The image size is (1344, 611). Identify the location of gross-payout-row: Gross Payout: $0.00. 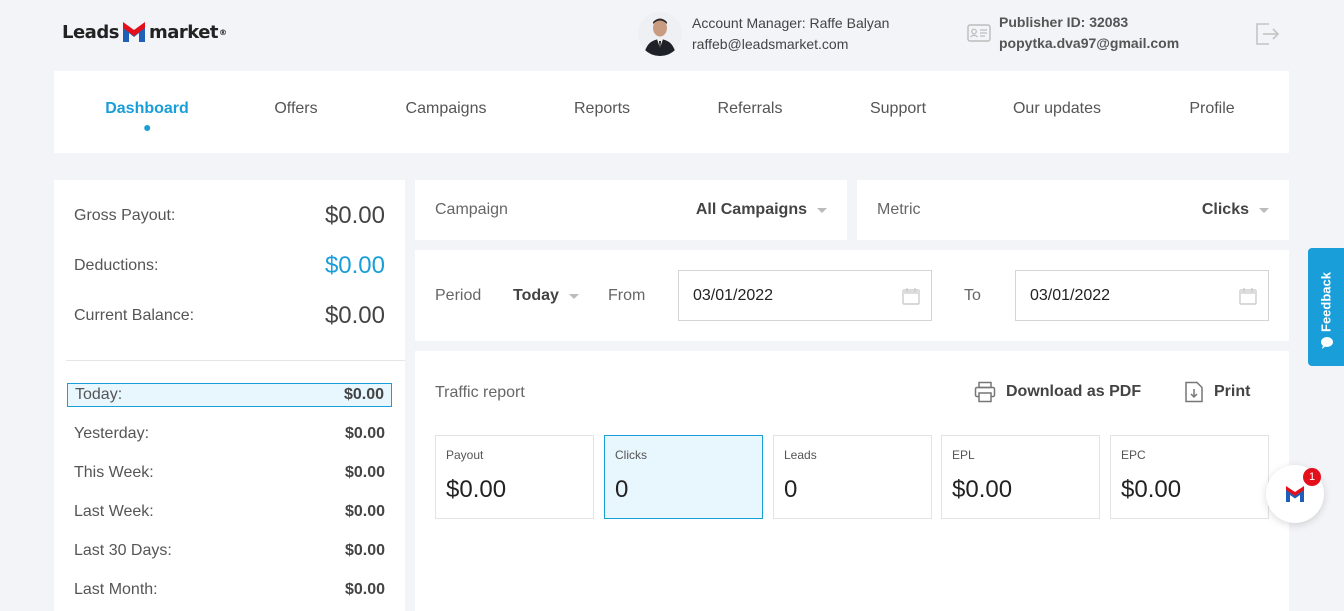
(229, 216).